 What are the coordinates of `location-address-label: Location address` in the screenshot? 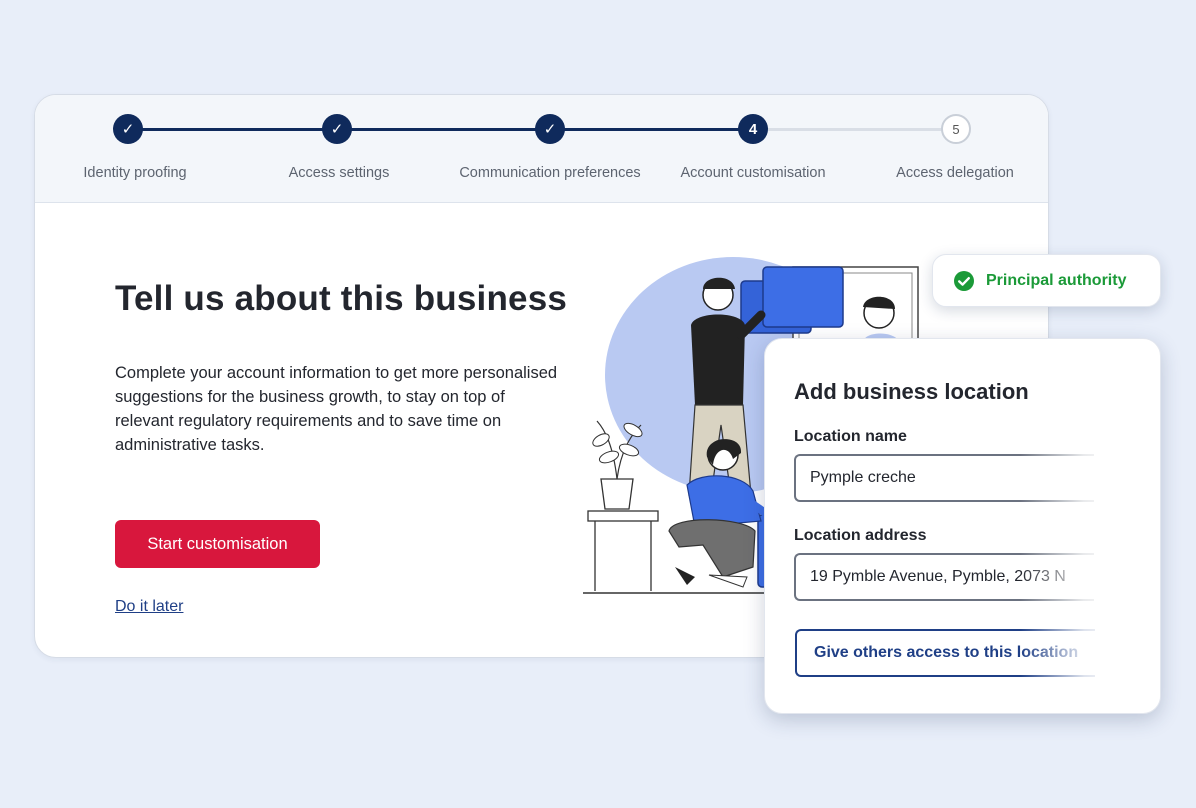 It's located at (860, 535).